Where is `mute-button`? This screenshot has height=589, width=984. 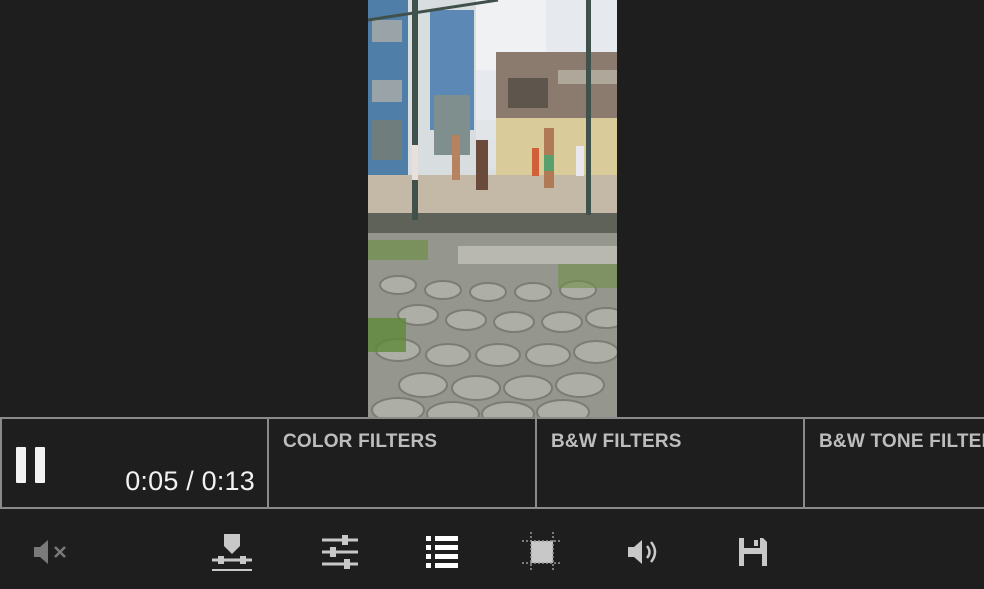
mute-button is located at coordinates (50, 552).